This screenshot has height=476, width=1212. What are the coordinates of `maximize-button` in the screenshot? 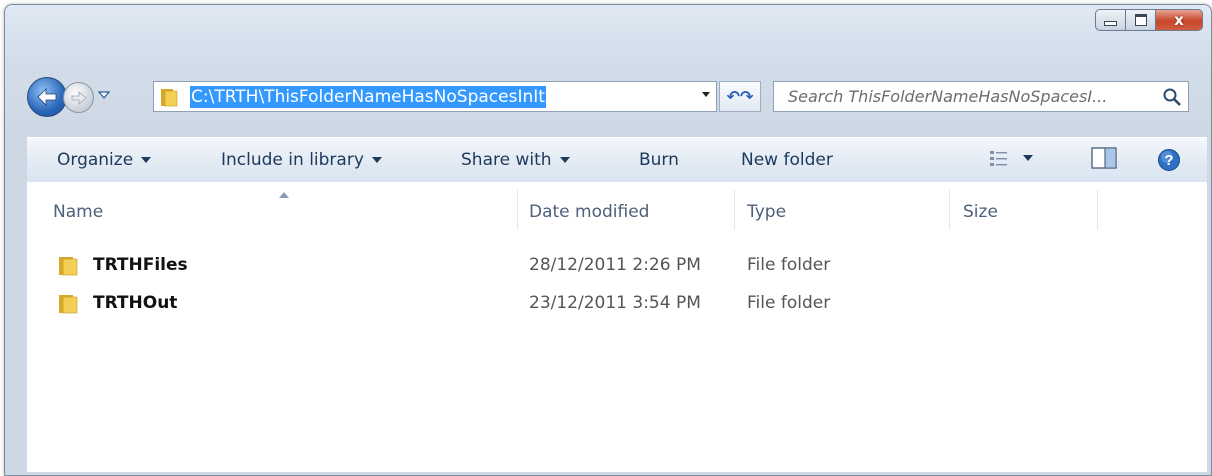 It's located at (1140, 20).